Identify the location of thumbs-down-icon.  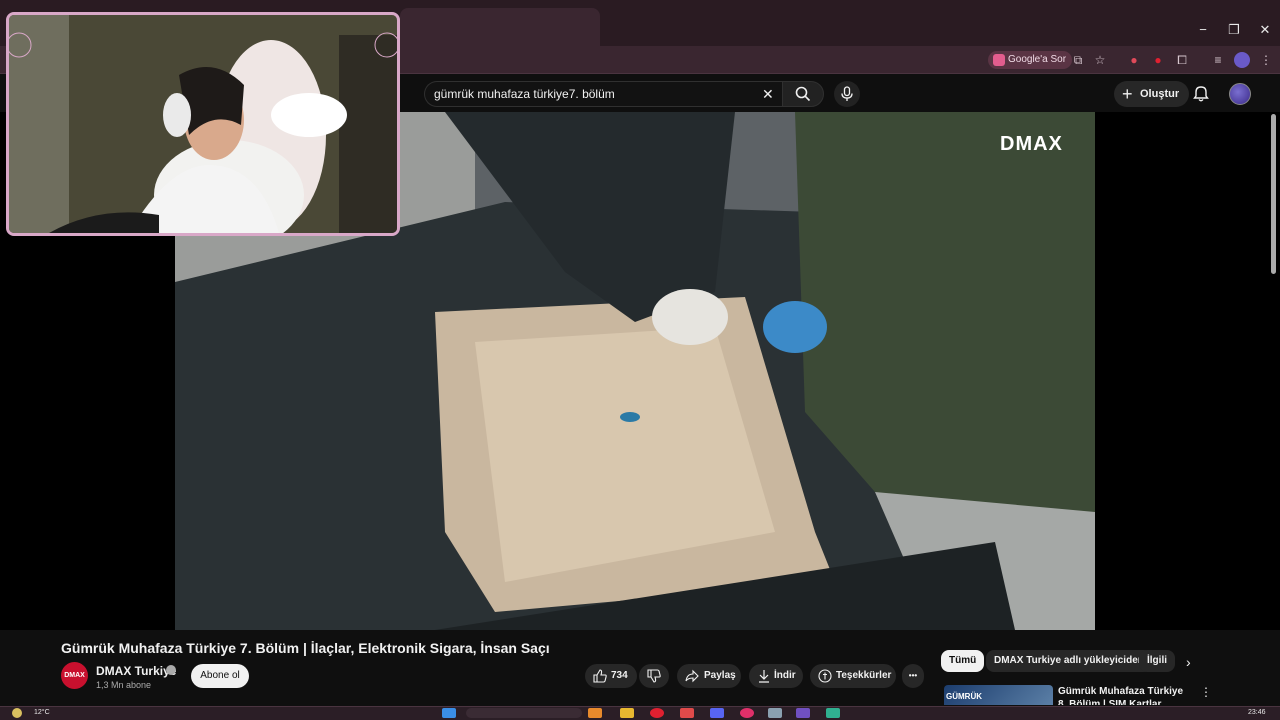
(654, 676).